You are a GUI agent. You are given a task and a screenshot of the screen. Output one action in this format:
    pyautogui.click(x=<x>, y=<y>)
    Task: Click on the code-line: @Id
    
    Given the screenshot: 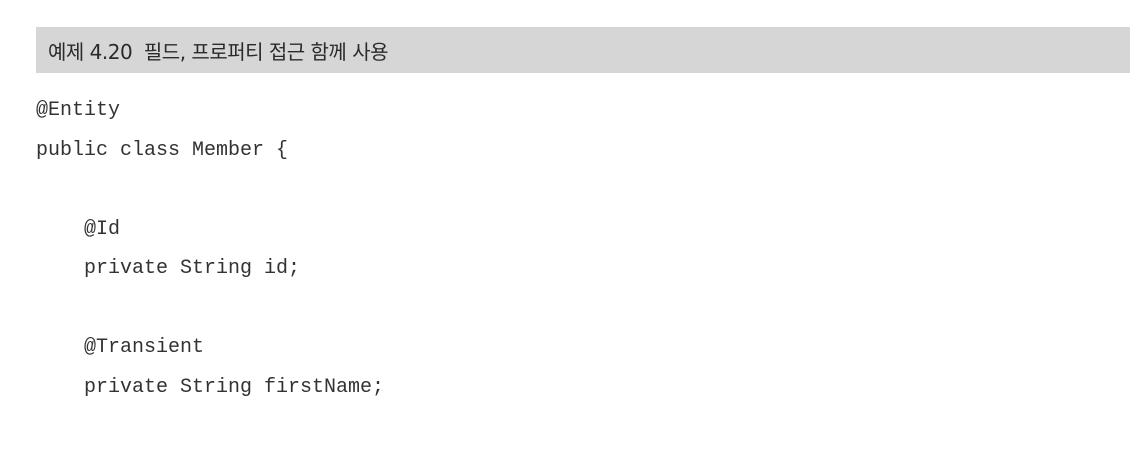 What is the action you would take?
    pyautogui.click(x=78, y=229)
    